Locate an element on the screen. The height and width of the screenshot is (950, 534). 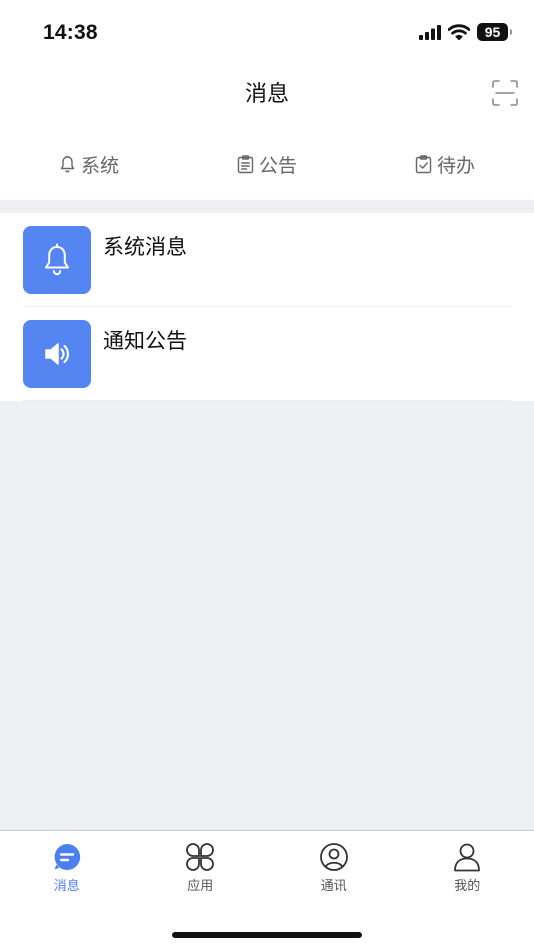
nav-bar: 消息 is located at coordinates (267, 95).